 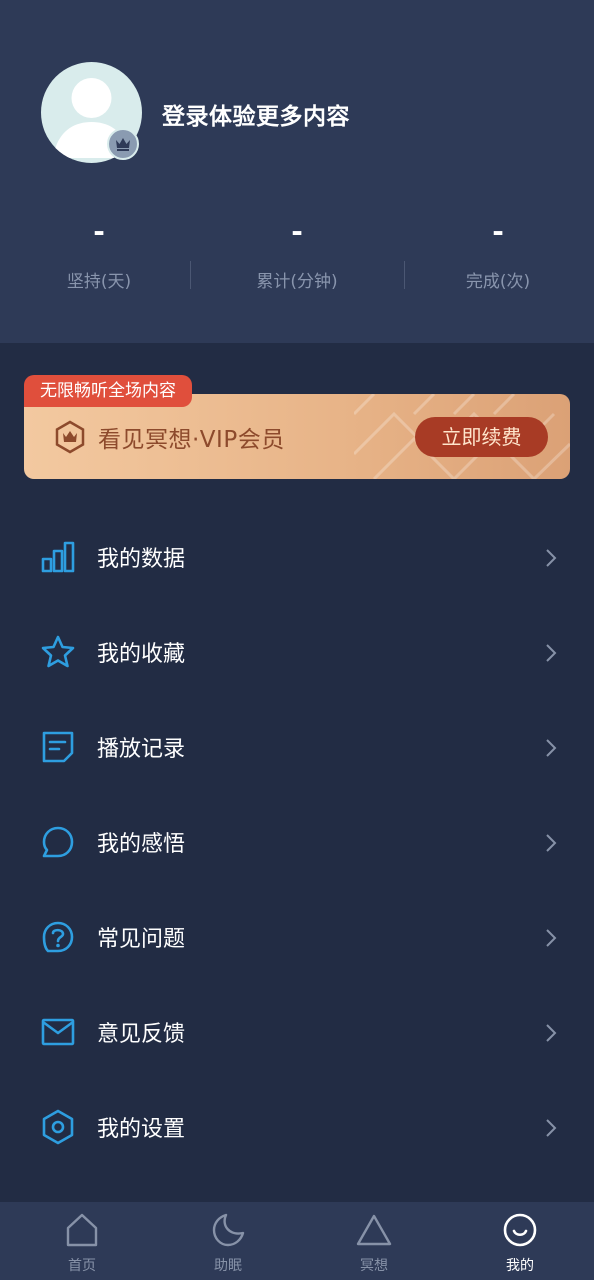 I want to click on menu-item-my-data: 我的数据, so click(x=297, y=557).